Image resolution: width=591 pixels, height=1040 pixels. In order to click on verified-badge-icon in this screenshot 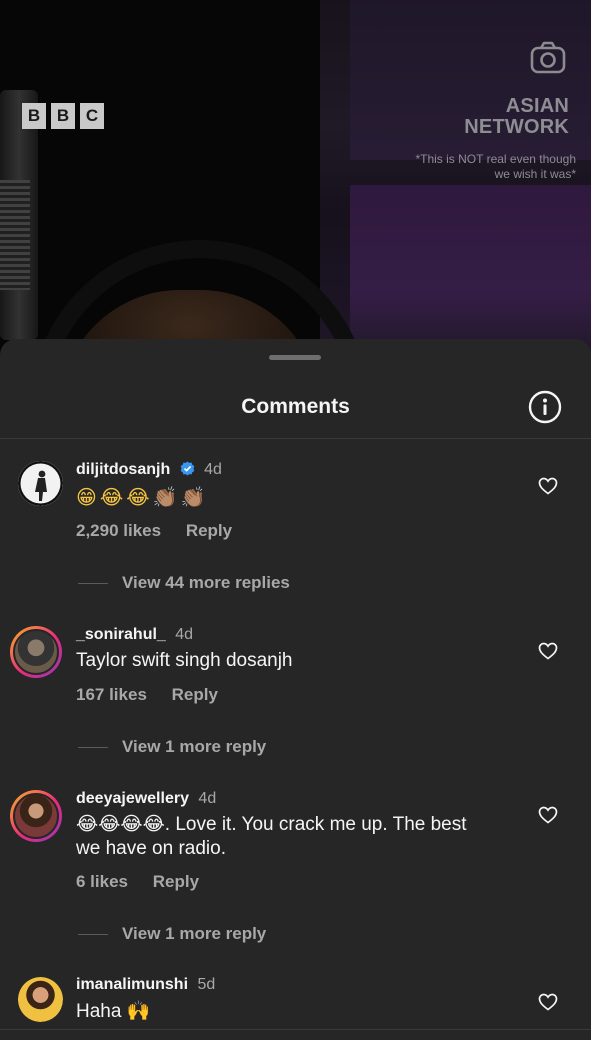, I will do `click(187, 468)`.